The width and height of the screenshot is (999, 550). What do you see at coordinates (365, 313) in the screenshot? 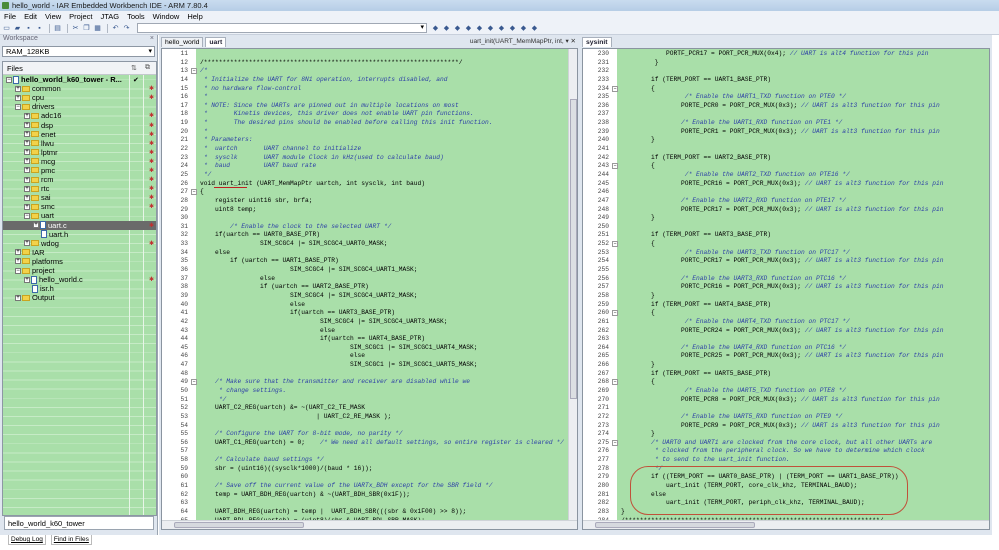
I see `code-line: 41 if(uartch == UART3_BASE_PTR)` at bounding box center [365, 313].